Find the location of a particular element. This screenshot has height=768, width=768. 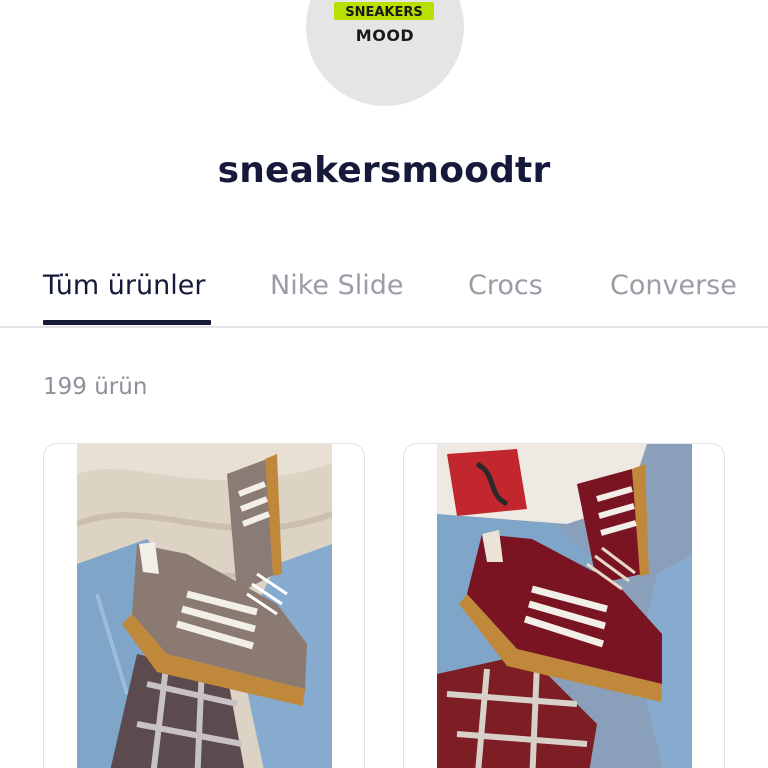

sneaker-photo-burgundy-suede is located at coordinates (564, 606).